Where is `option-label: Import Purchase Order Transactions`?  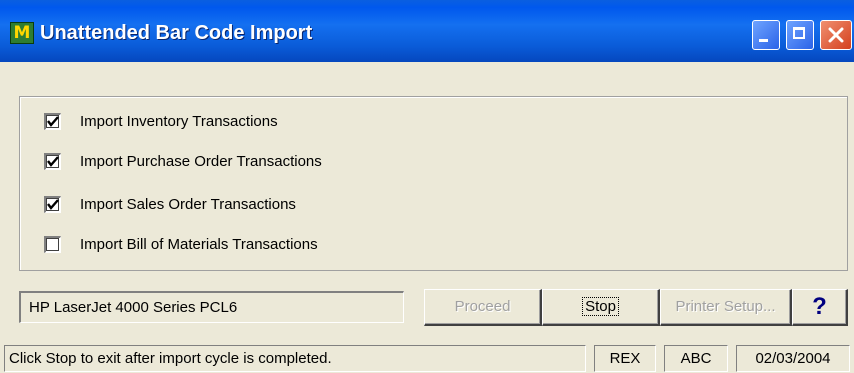
option-label: Import Purchase Order Transactions is located at coordinates (201, 161).